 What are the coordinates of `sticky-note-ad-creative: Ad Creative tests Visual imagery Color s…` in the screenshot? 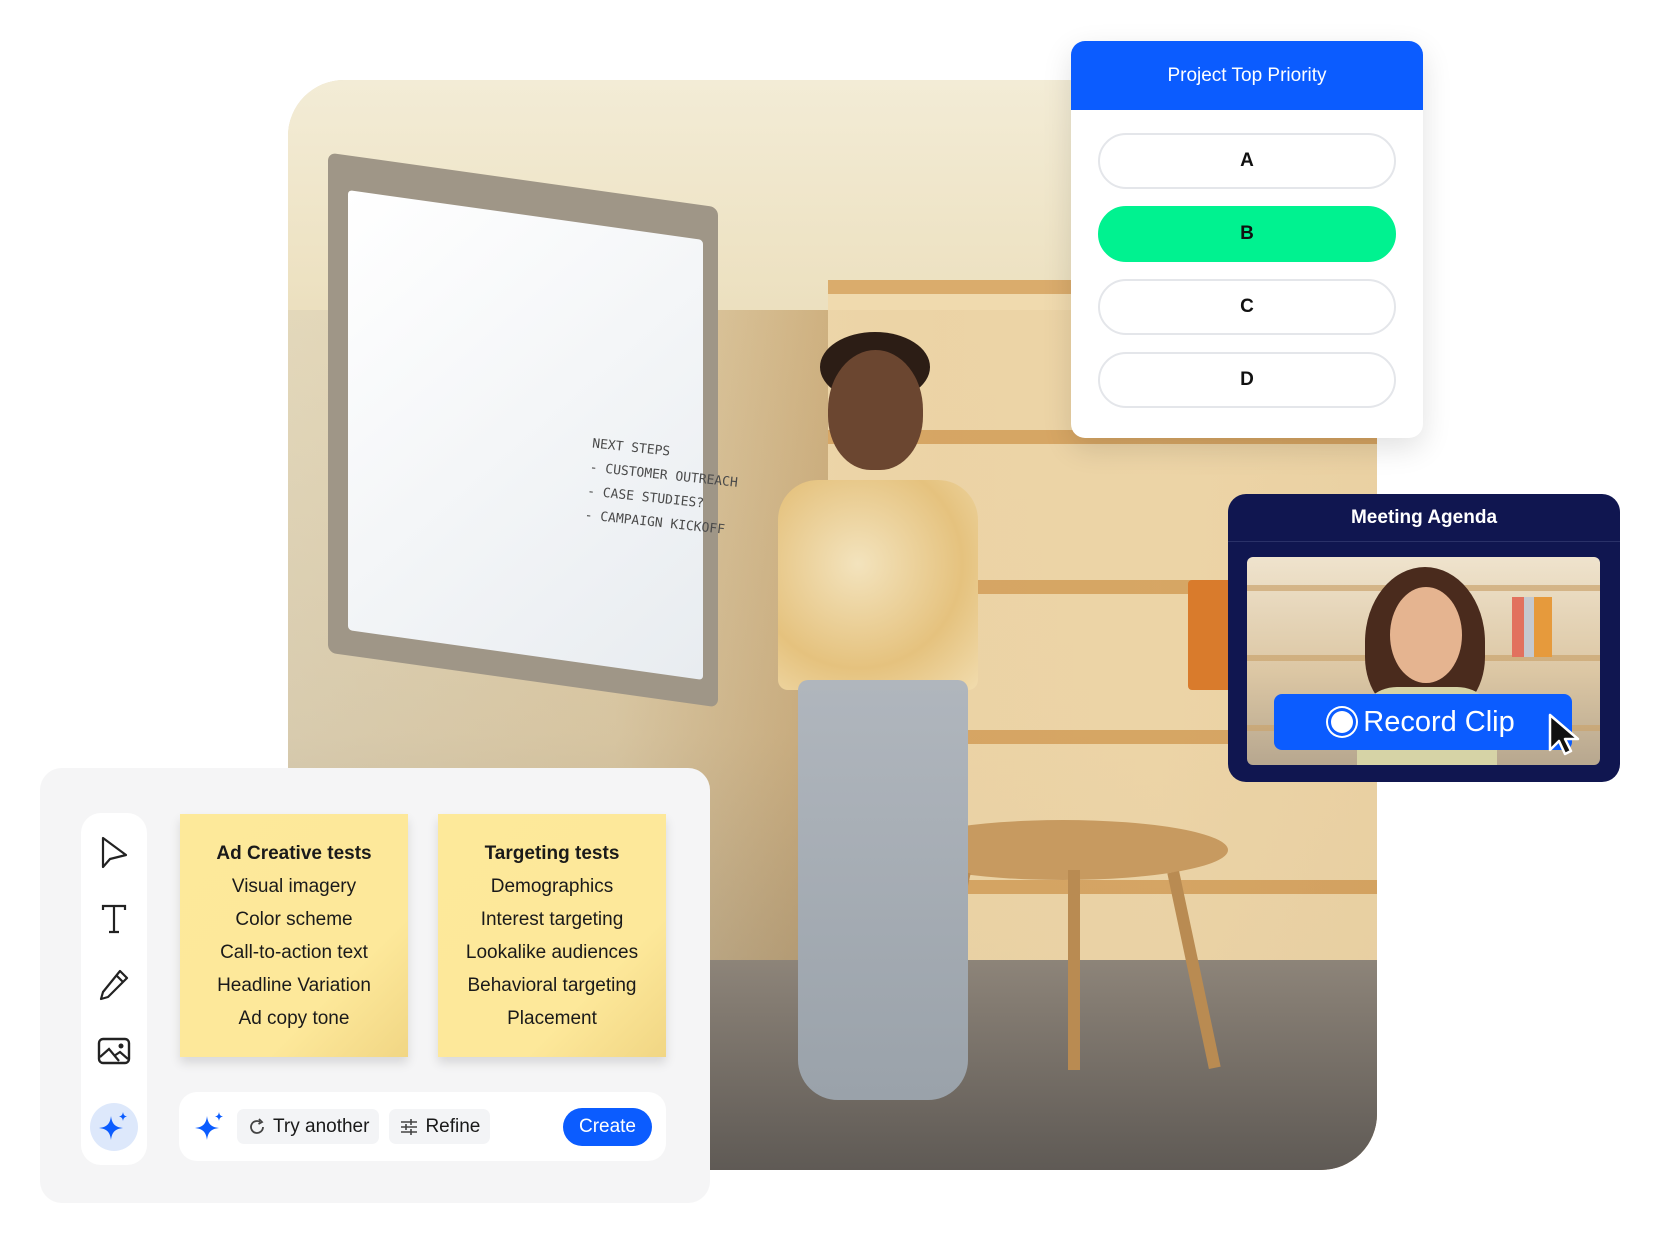 It's located at (294, 935).